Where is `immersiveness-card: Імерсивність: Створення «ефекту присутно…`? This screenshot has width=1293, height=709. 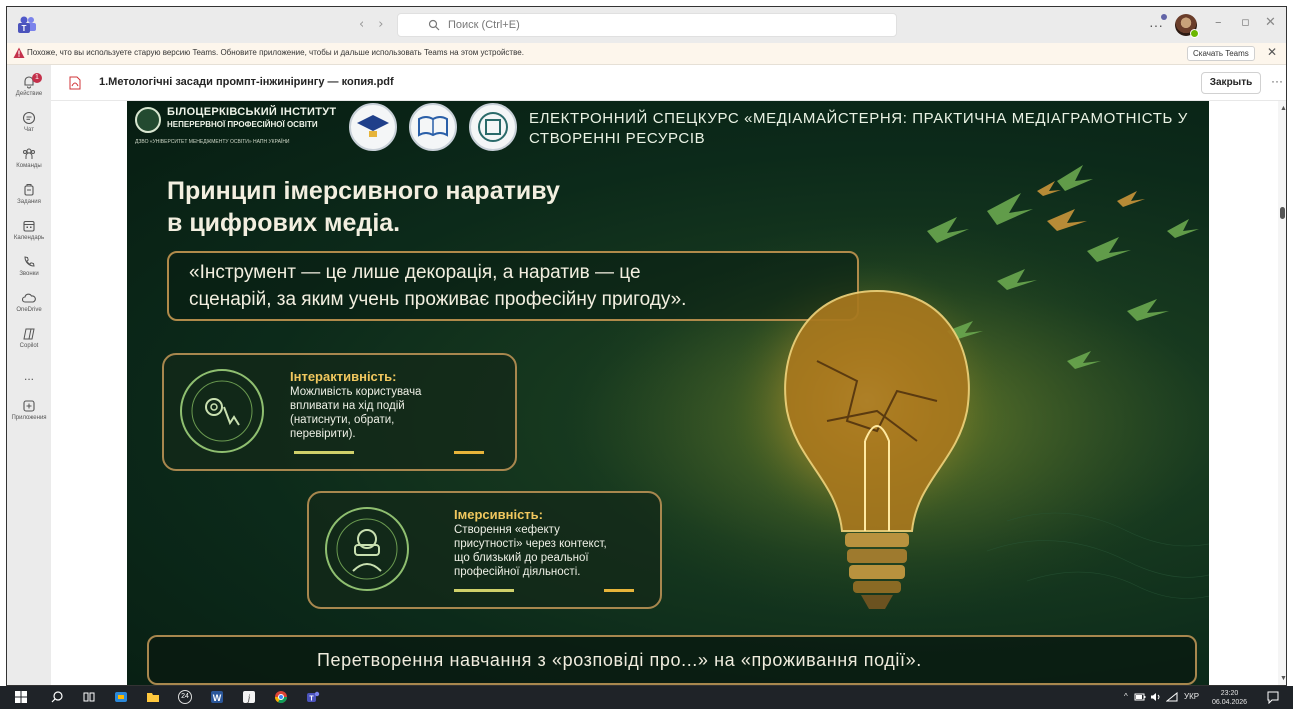 immersiveness-card: Імерсивність: Створення «ефекту присутно… is located at coordinates (484, 550).